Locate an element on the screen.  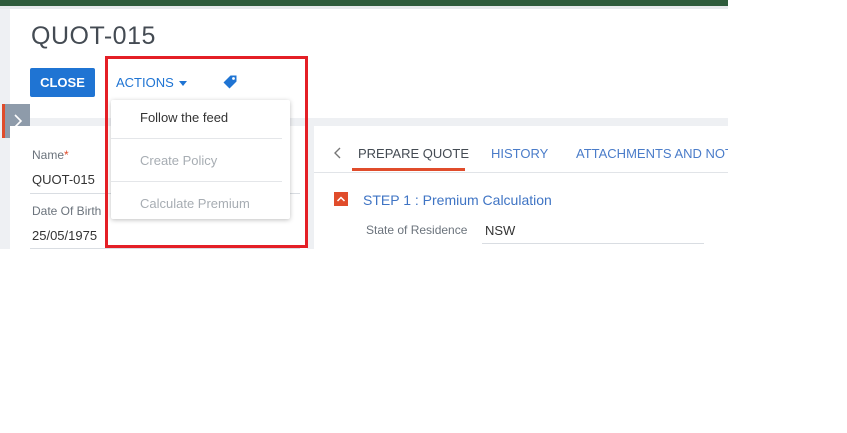
dob-field-underline is located at coordinates (165, 248).